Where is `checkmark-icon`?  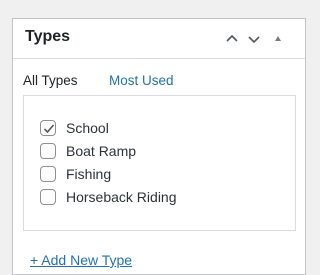 checkmark-icon is located at coordinates (49, 129).